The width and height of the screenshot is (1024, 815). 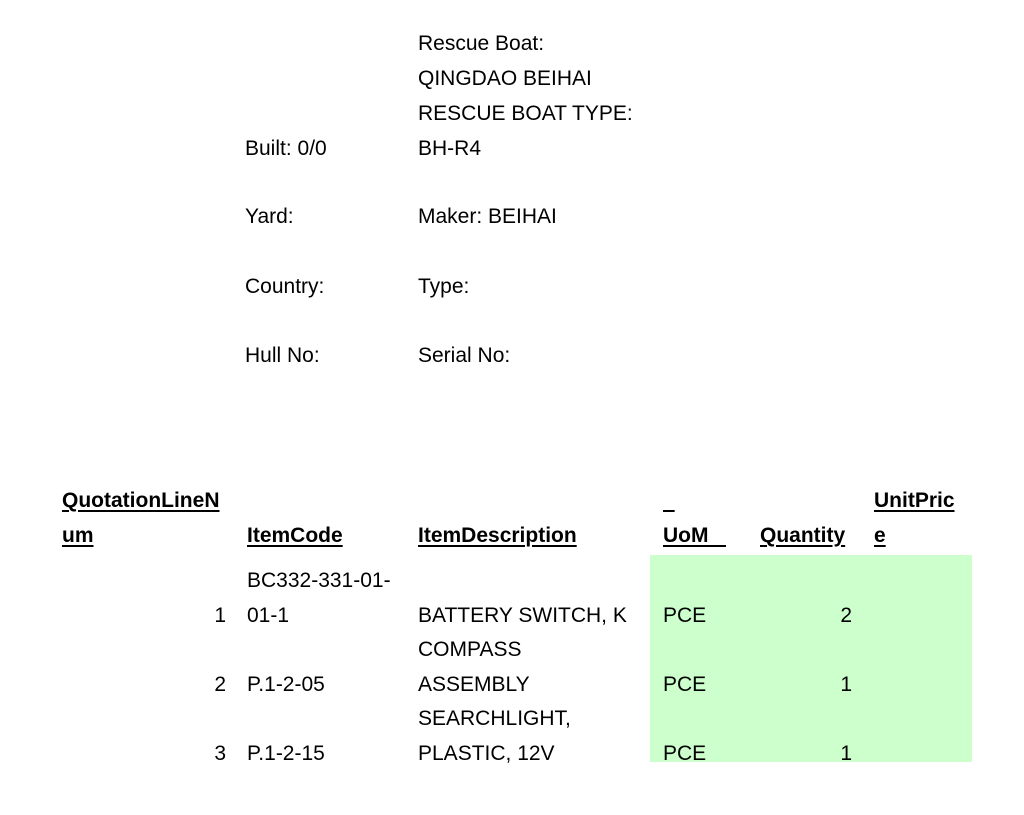 What do you see at coordinates (141, 500) in the screenshot?
I see `header-quotation-line-num: QuotationLineN` at bounding box center [141, 500].